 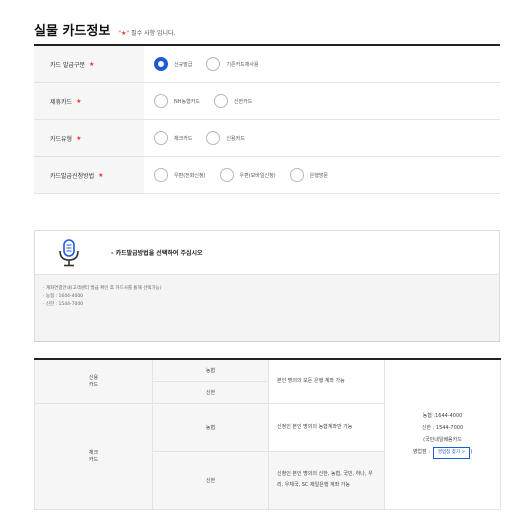 What do you see at coordinates (257, 175) in the screenshot?
I see `radio-label: 우편(모바일신청)` at bounding box center [257, 175].